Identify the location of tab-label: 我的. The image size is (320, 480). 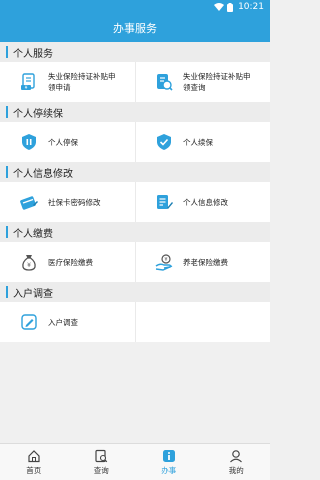
(236, 470).